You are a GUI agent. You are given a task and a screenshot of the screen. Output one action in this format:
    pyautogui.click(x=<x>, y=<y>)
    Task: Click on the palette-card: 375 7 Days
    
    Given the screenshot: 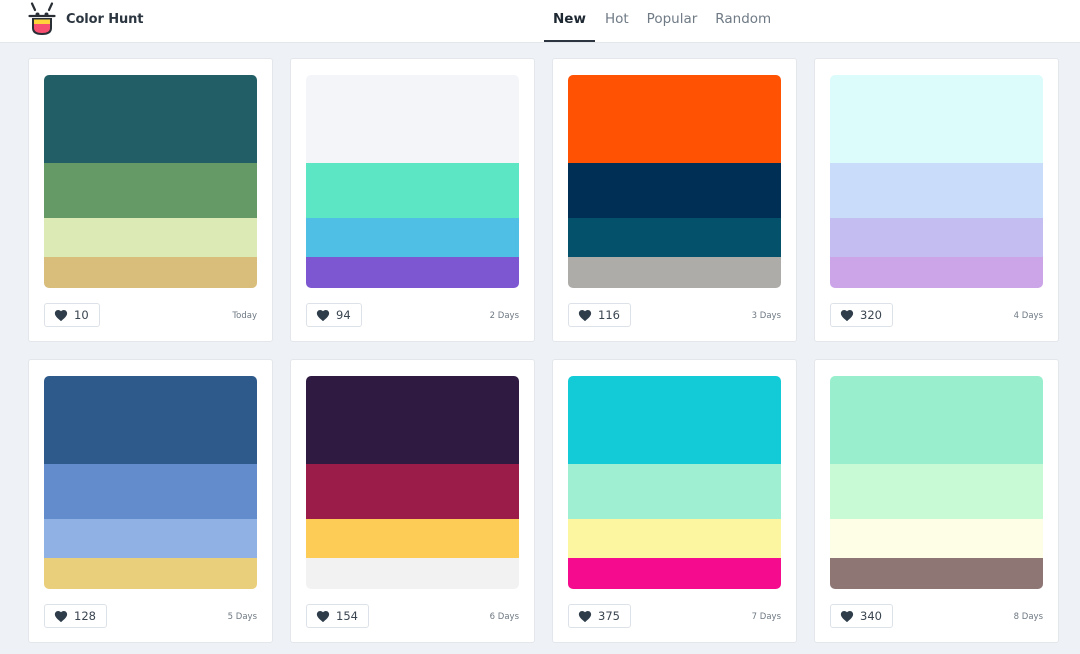 What is the action you would take?
    pyautogui.click(x=674, y=501)
    